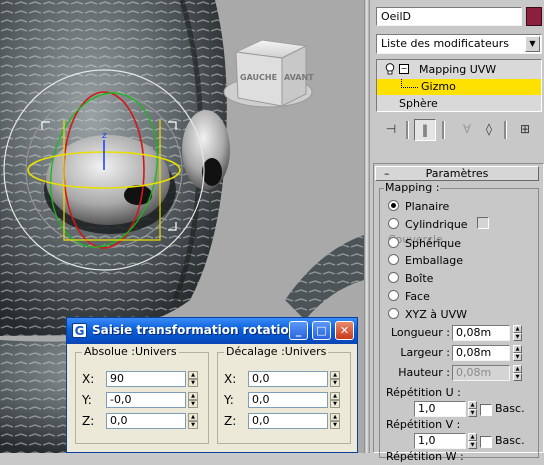  What do you see at coordinates (193, 400) in the screenshot?
I see `abs-y-spinner: ▲ ▼` at bounding box center [193, 400].